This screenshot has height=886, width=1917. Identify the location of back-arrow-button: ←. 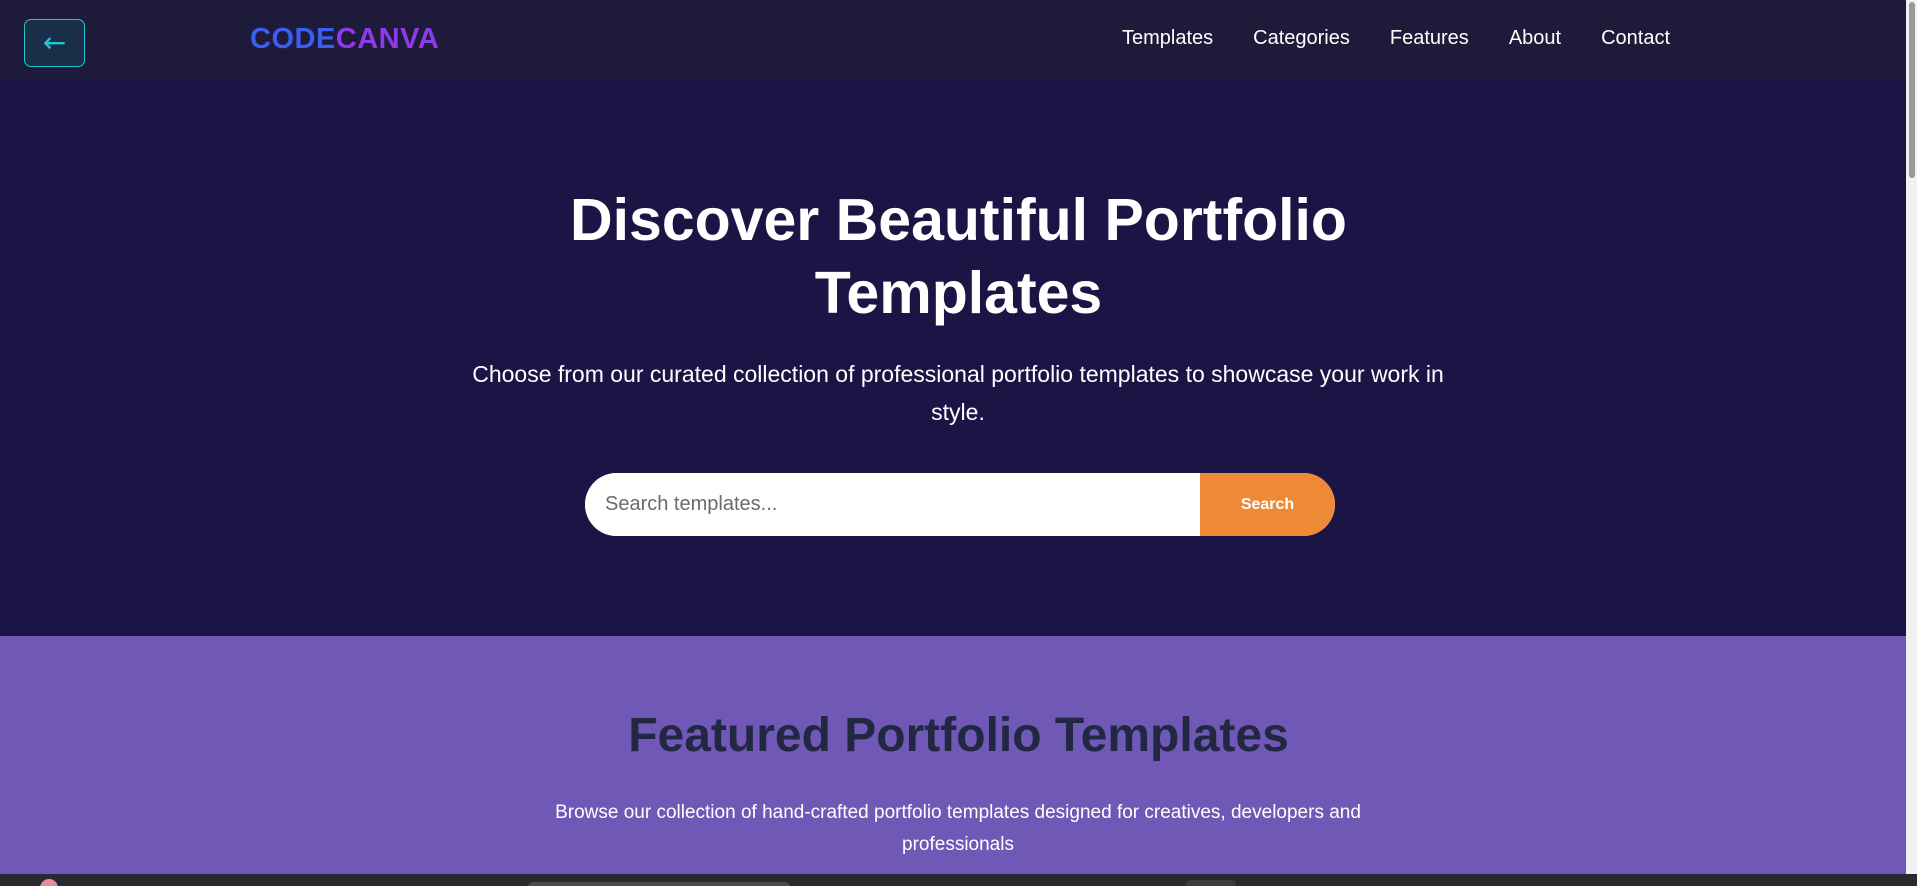
(54, 43).